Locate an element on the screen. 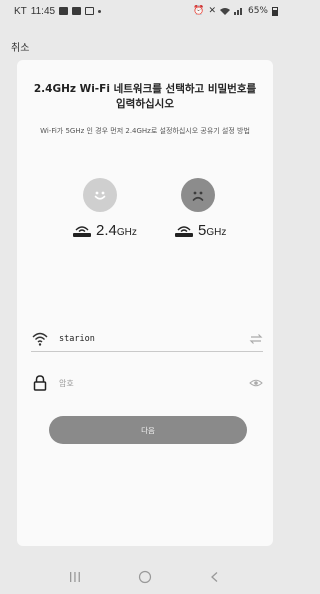 Image resolution: width=320 pixels, height=594 pixels. home-button is located at coordinates (145, 577).